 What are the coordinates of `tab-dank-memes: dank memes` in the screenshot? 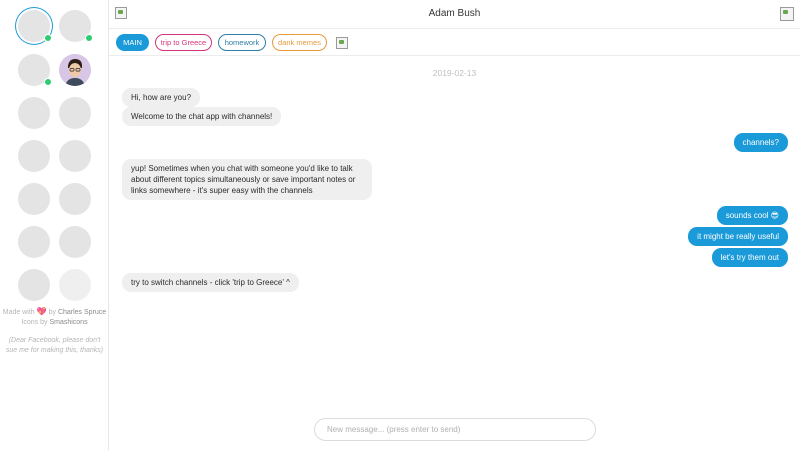 It's located at (299, 42).